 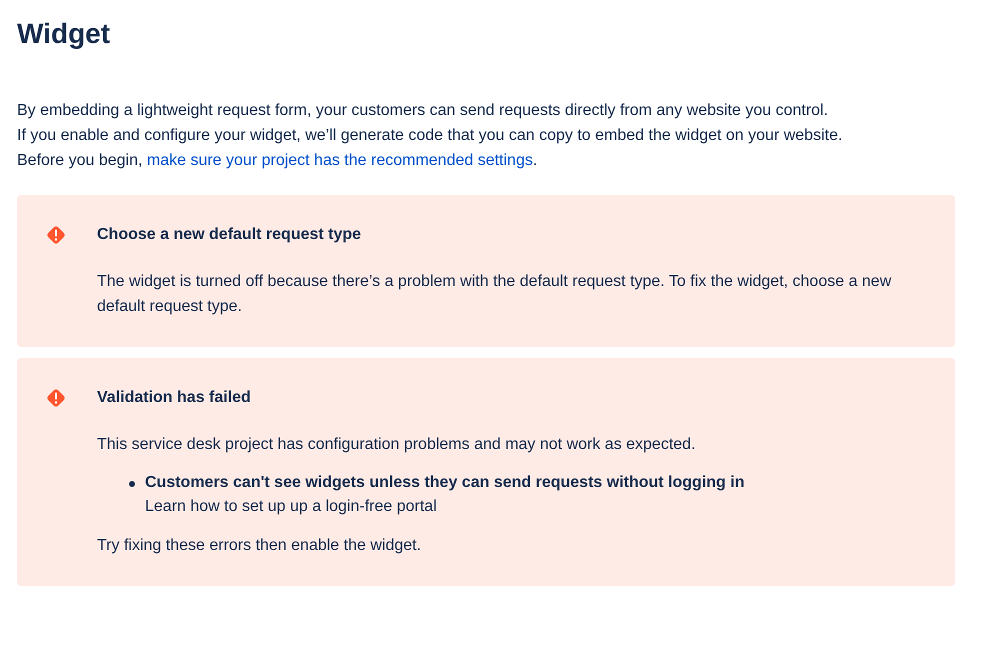 What do you see at coordinates (259, 546) in the screenshot?
I see `message-text: Try fixing these errors then enable the widget.` at bounding box center [259, 546].